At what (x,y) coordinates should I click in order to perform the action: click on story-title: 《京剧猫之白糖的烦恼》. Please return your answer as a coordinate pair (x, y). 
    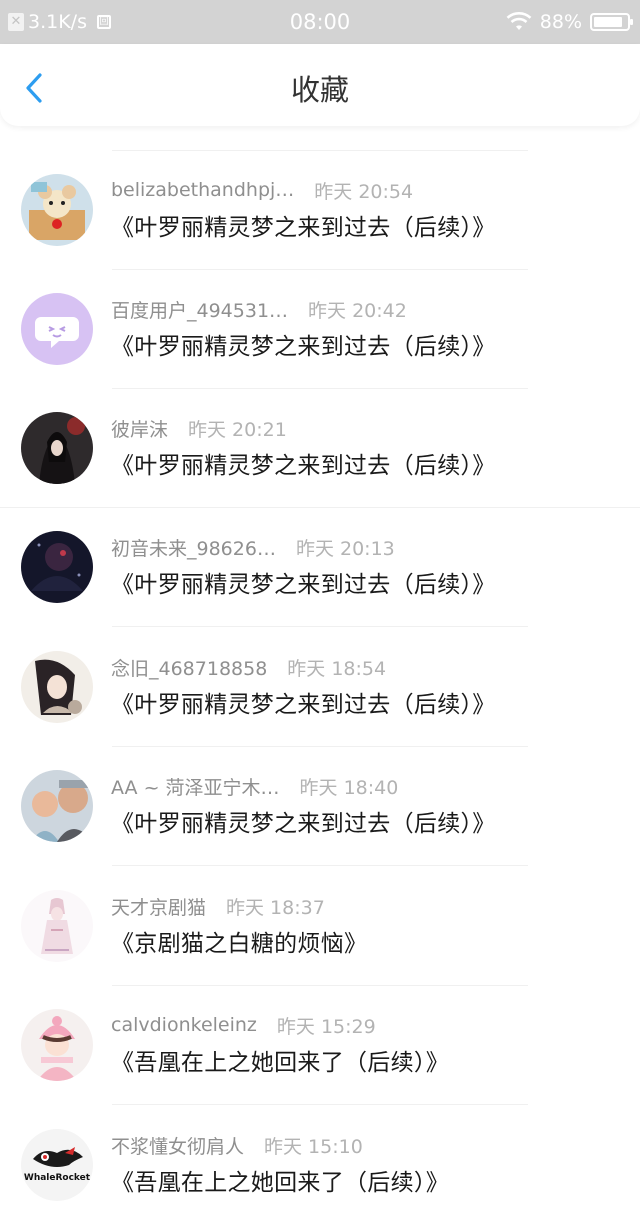
    Looking at the image, I should click on (239, 941).